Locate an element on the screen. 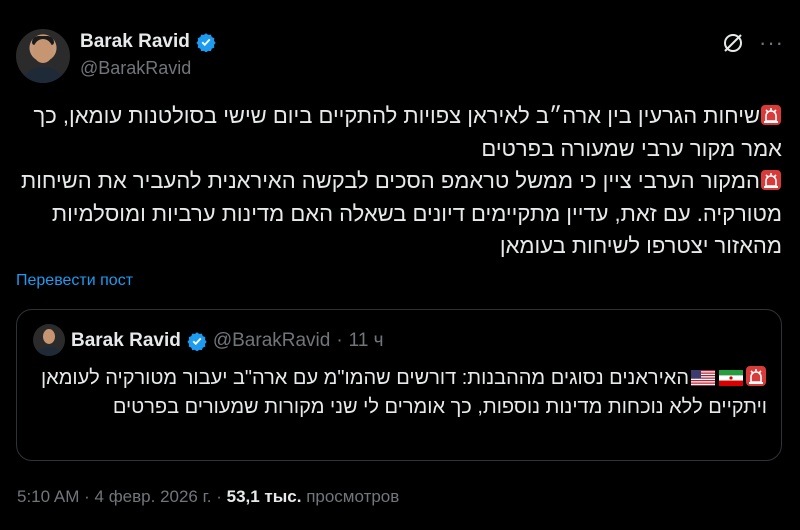  author-handle: @BarakRavid is located at coordinates (135, 68).